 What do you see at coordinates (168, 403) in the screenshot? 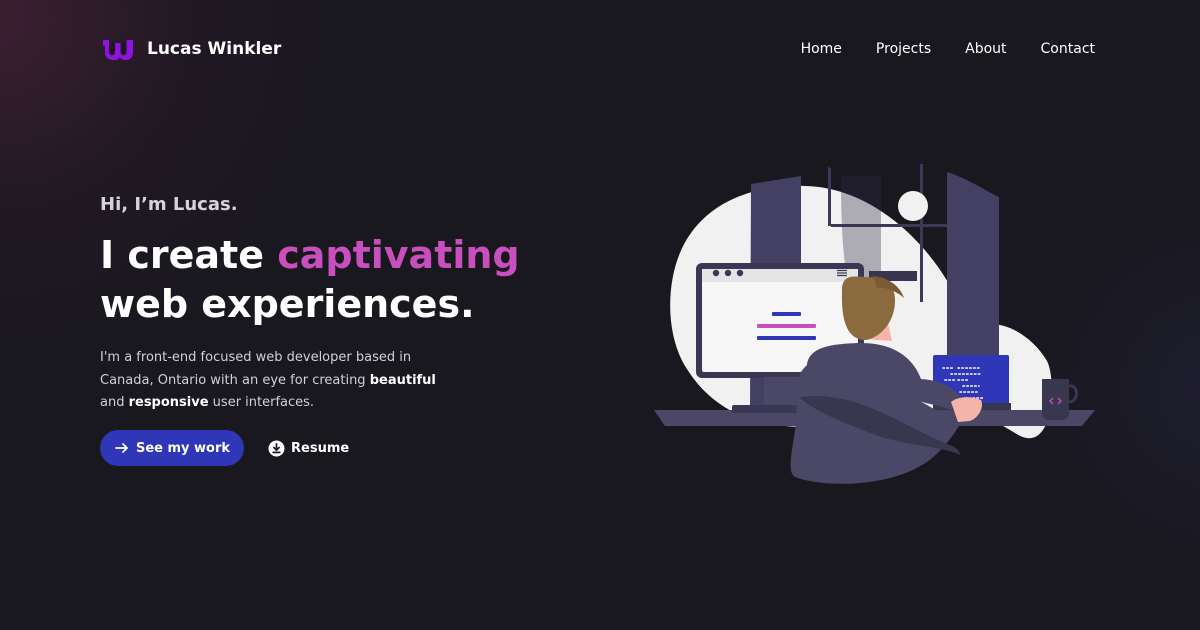
I see `intro-responsive: responsive` at bounding box center [168, 403].